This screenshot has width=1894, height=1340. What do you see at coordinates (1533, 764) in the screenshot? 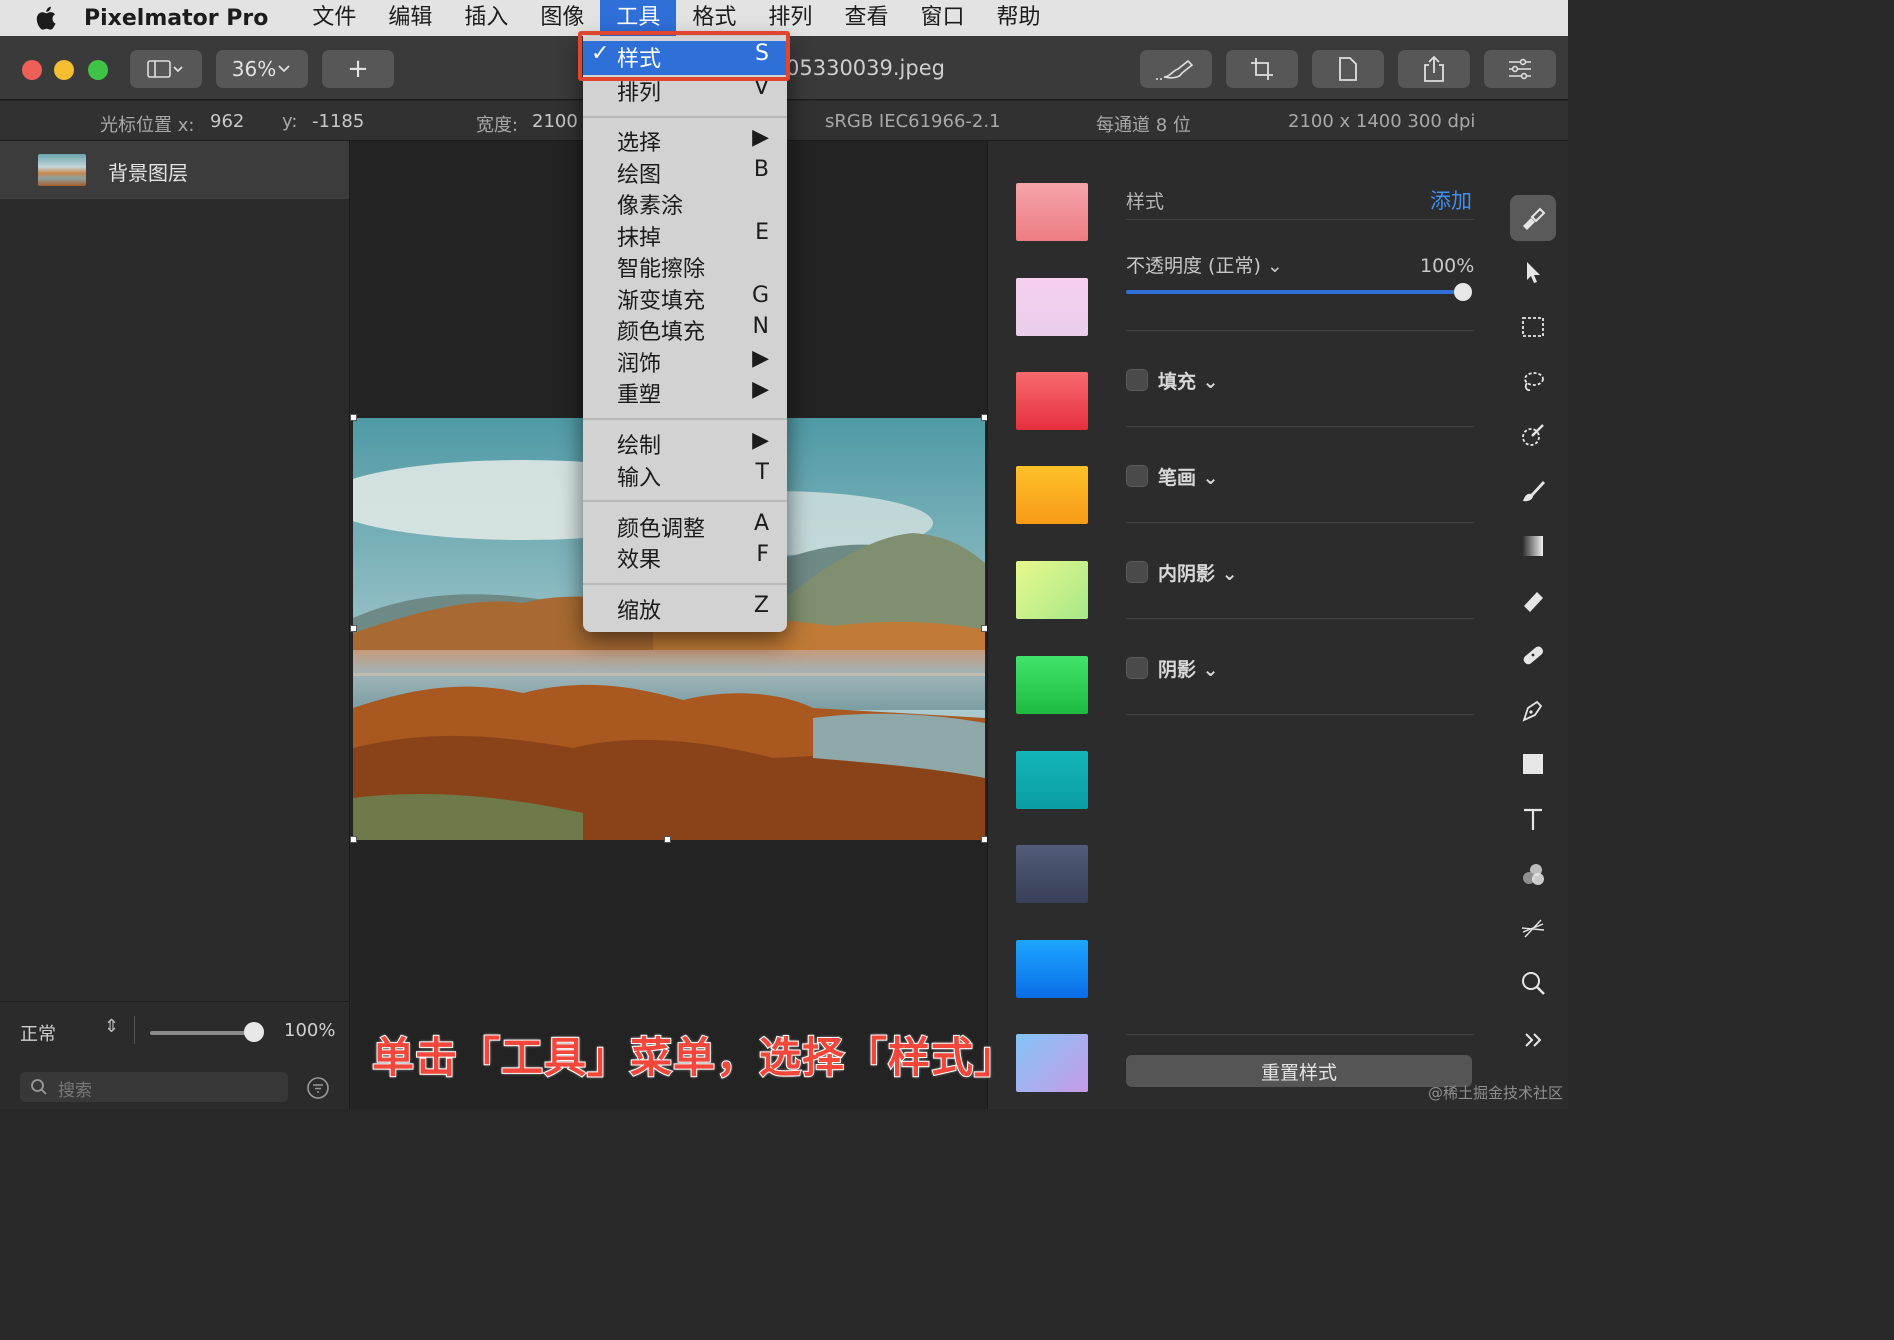
I see `shape-tool-button` at bounding box center [1533, 764].